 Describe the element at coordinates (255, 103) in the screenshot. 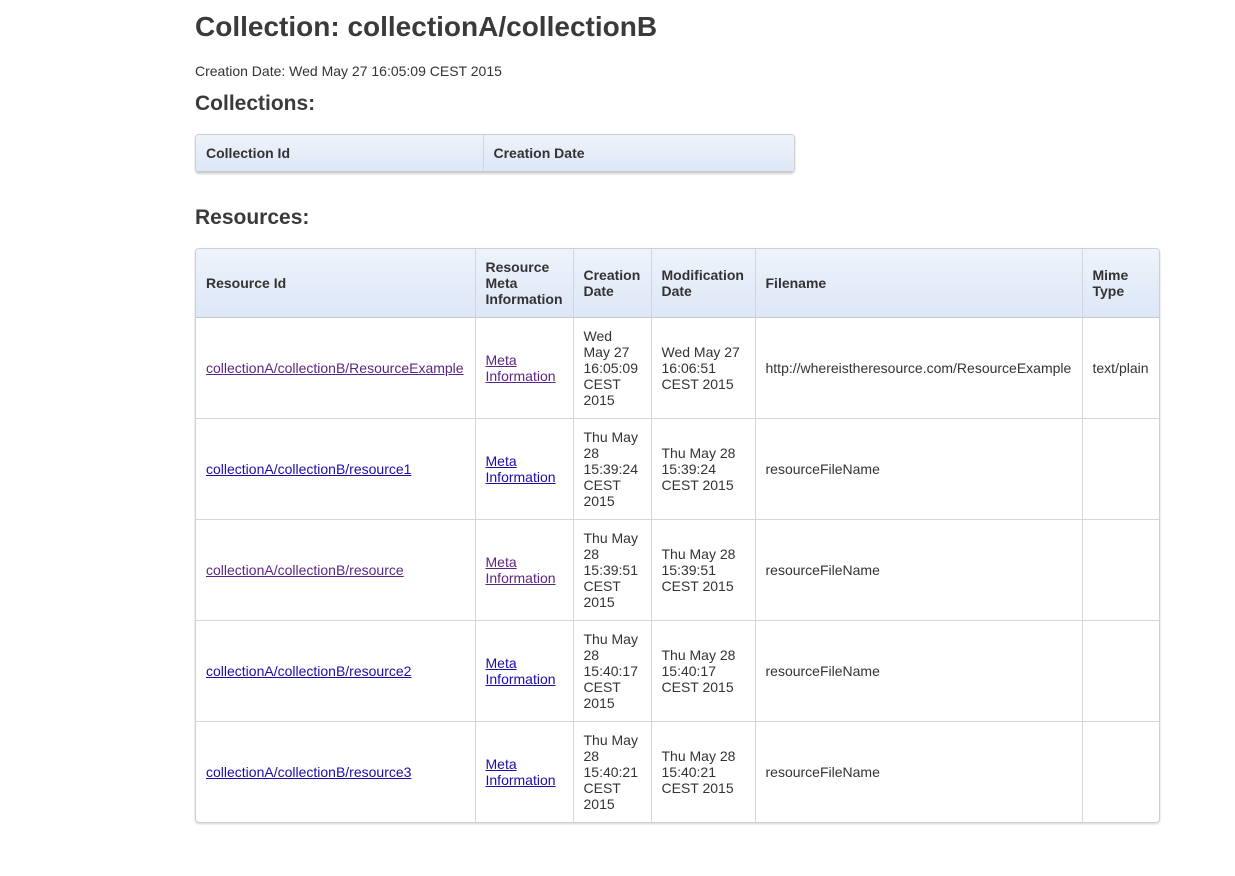

I see `collections-heading: Collections:` at that location.